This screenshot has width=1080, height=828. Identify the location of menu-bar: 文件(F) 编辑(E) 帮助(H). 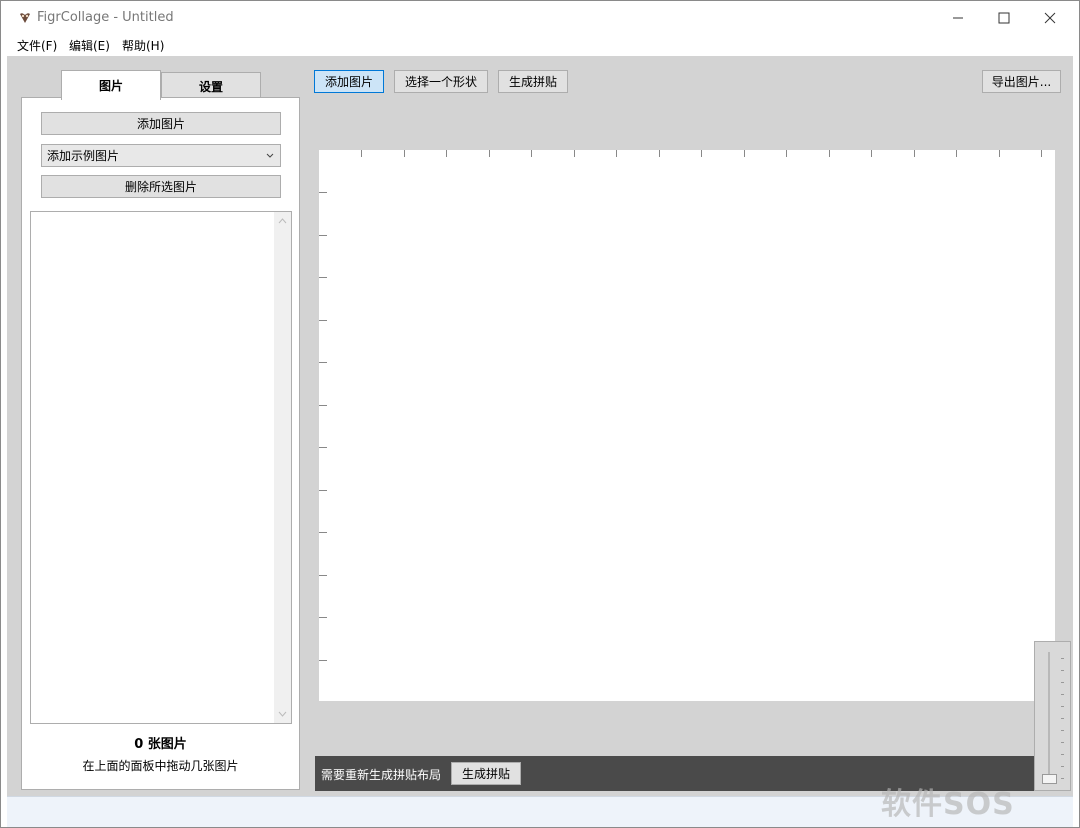
(540, 45).